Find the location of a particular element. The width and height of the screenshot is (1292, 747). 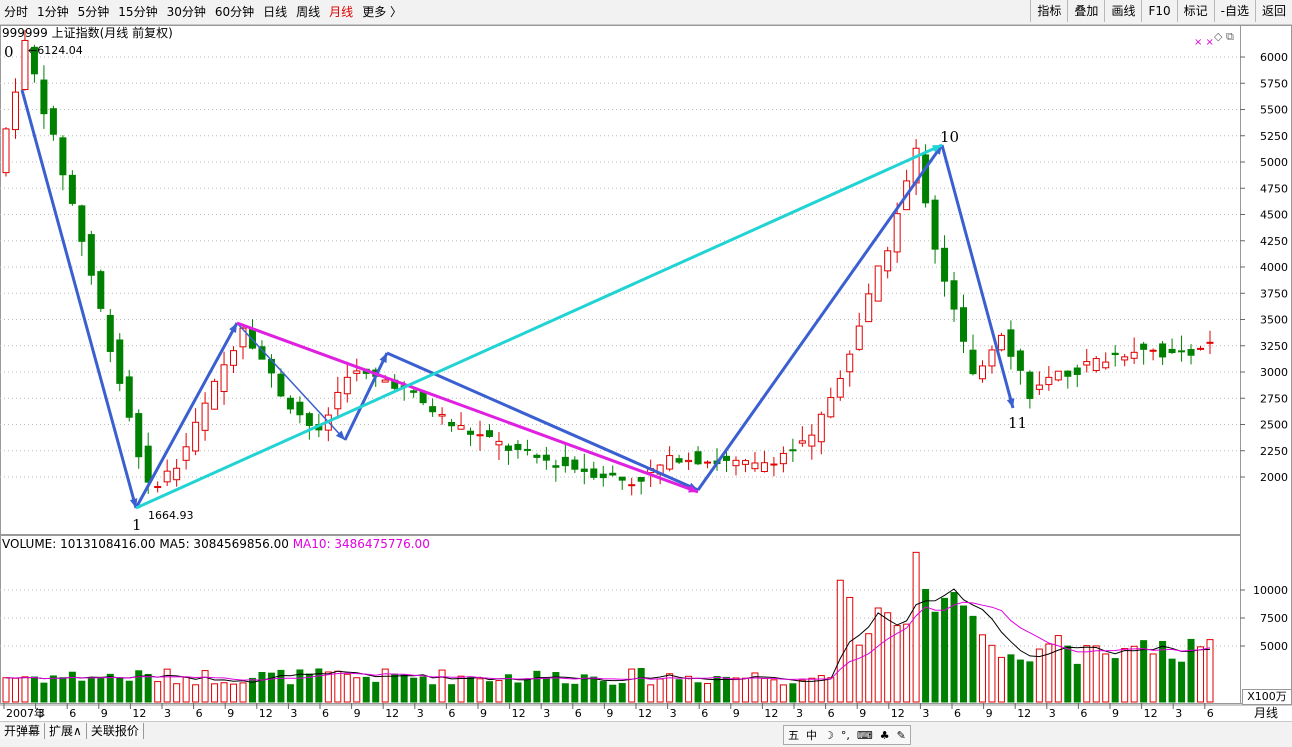

ime-toolbar: 五中 ☽ °, ⌨ ♣ ✎ is located at coordinates (847, 735).